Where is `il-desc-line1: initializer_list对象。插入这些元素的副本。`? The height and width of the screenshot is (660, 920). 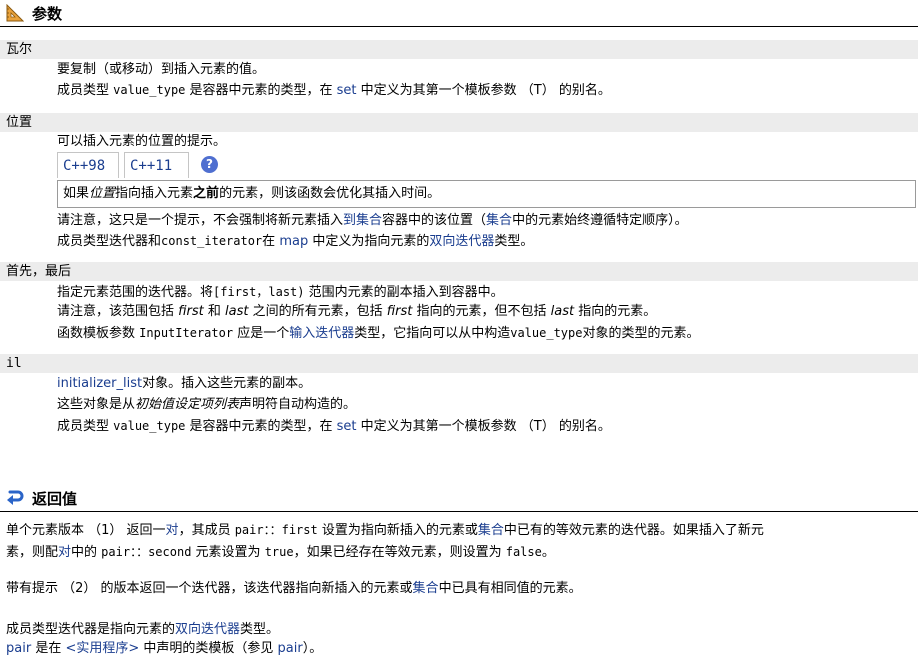
il-desc-line1: initializer_list对象。插入这些元素的副本。 is located at coordinates (184, 384).